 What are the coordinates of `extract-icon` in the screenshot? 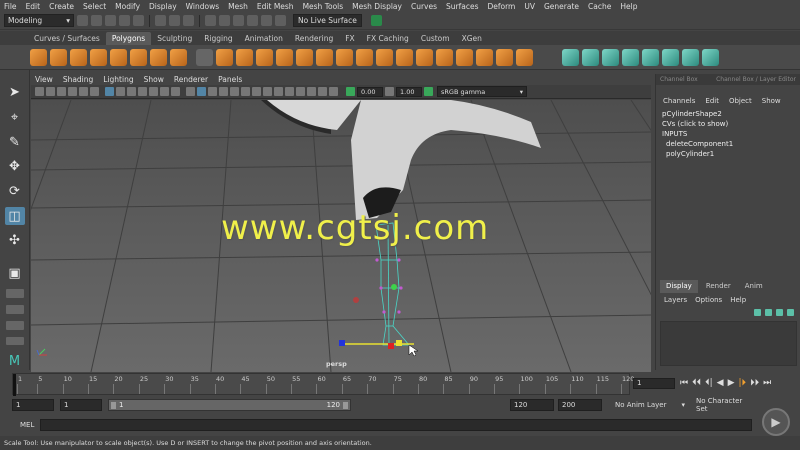 It's located at (224, 57).